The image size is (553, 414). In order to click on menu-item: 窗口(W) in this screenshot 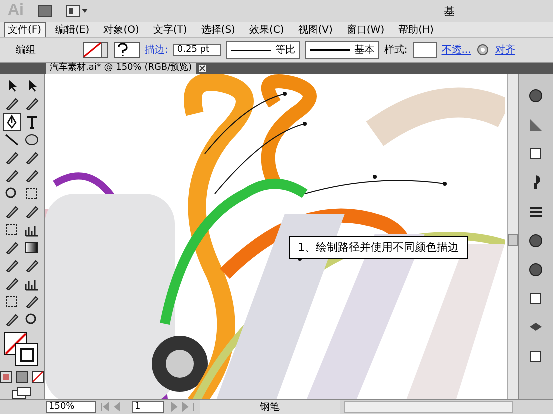, I will do `click(365, 30)`.